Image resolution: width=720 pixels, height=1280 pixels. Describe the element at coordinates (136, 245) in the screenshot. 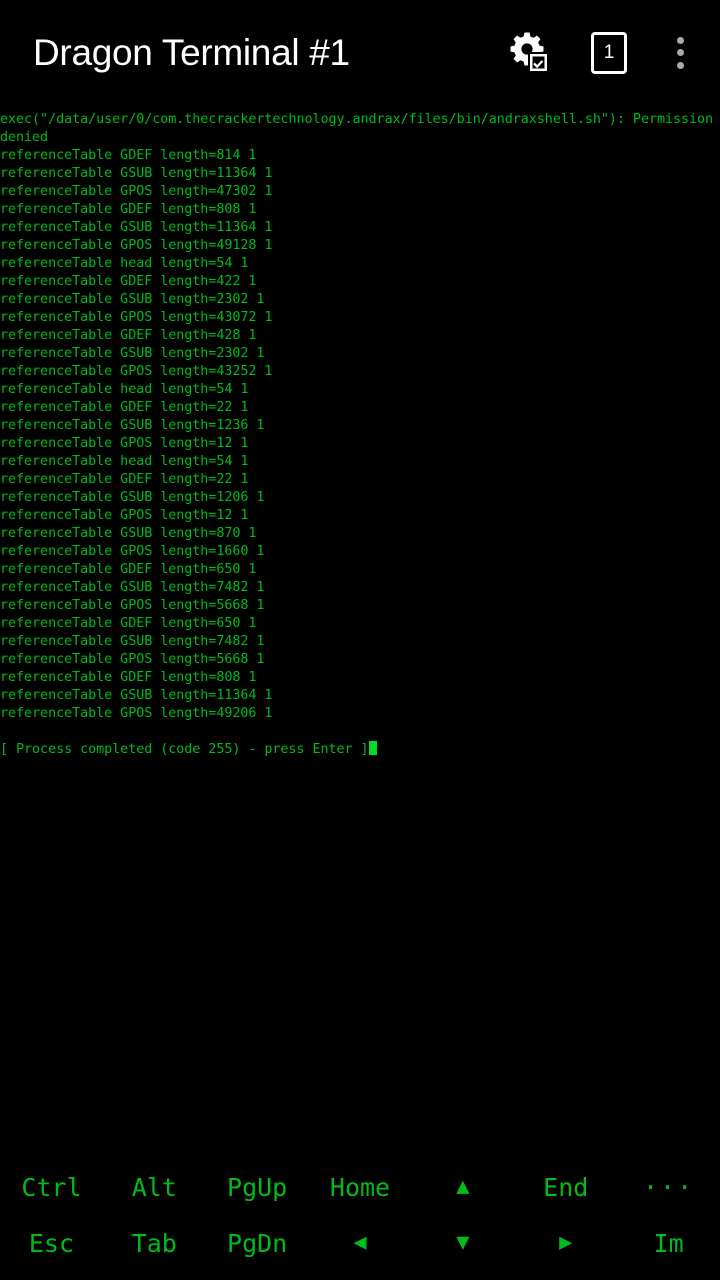

I see `terminal-line: referenceTable GPOS length=49128 1` at that location.